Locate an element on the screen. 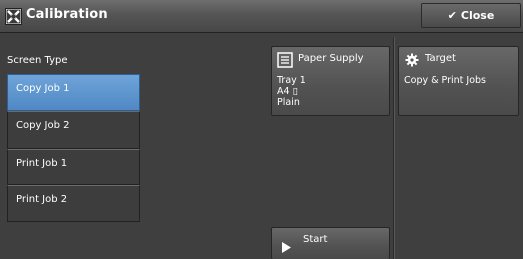 The image size is (523, 259). screen-type-copy-job-2: Copy Job 2 is located at coordinates (73, 130).